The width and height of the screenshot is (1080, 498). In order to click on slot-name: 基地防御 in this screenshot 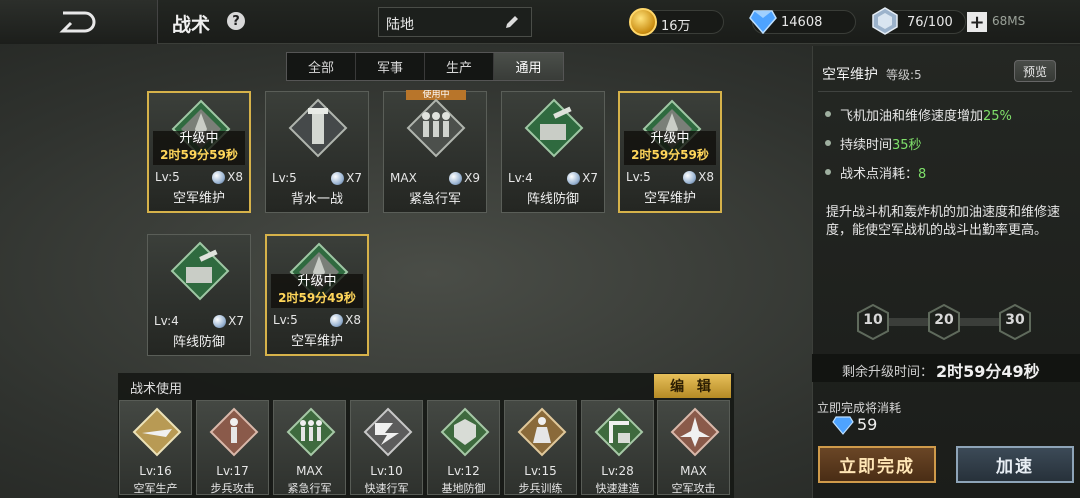, I will do `click(463, 488)`.